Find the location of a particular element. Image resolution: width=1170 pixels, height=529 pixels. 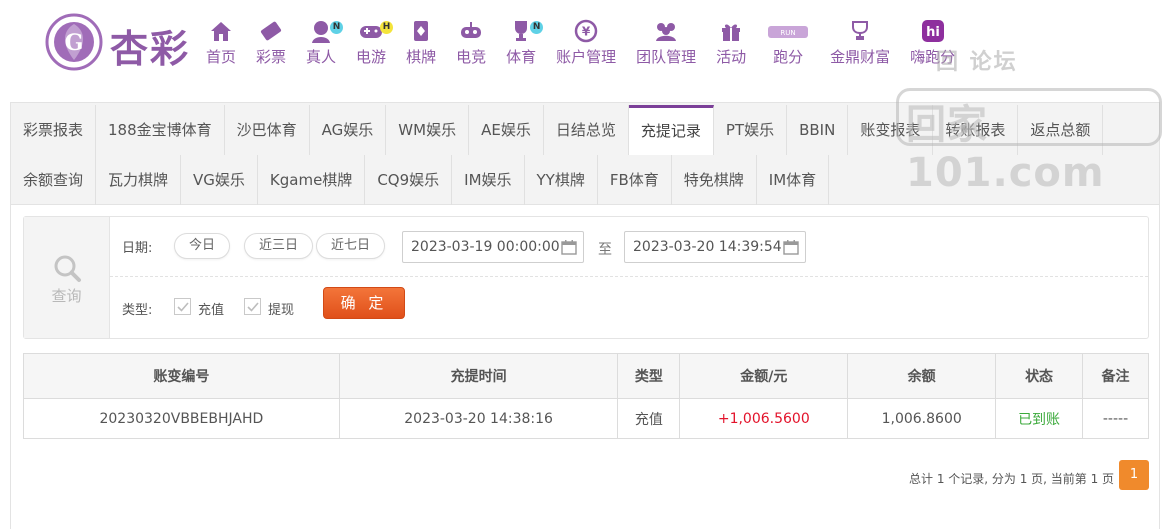

record-note: ----- is located at coordinates (1115, 418).